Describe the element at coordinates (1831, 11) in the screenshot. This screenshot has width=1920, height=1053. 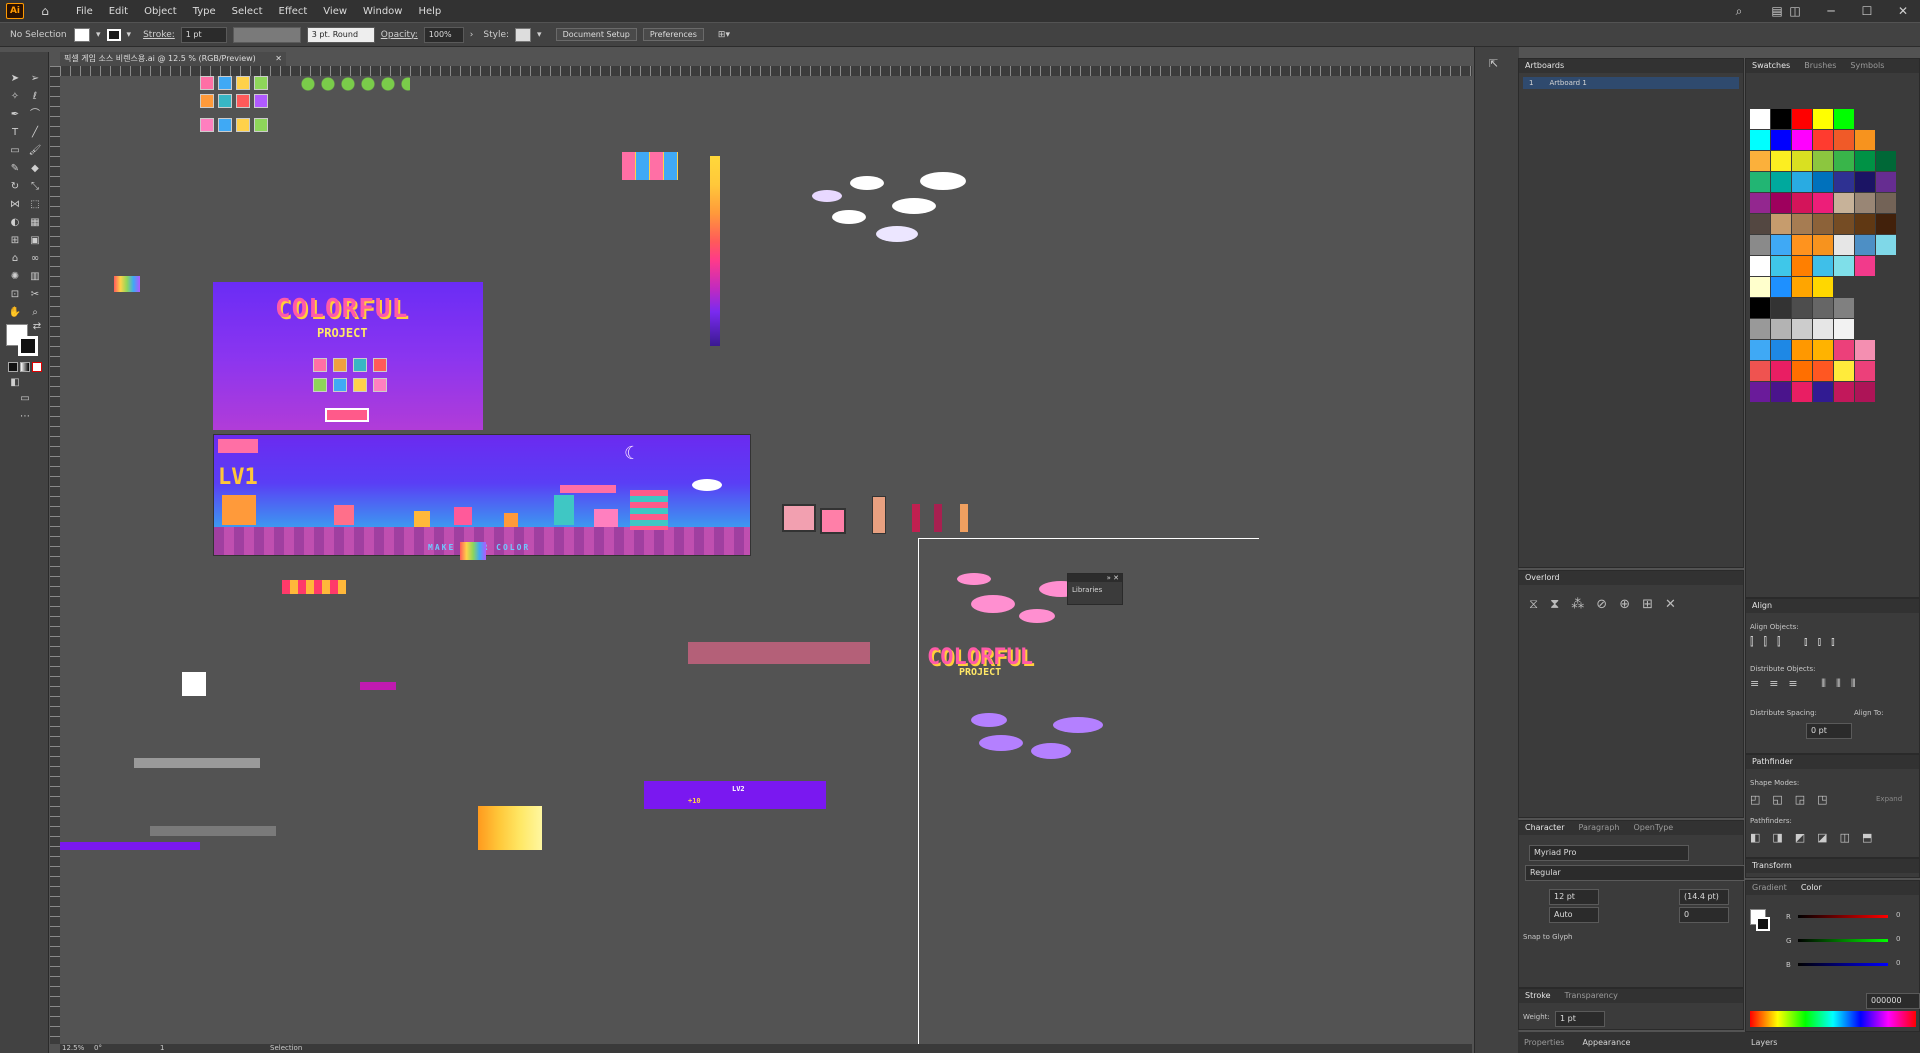
I see `minimize-icon: ─` at that location.